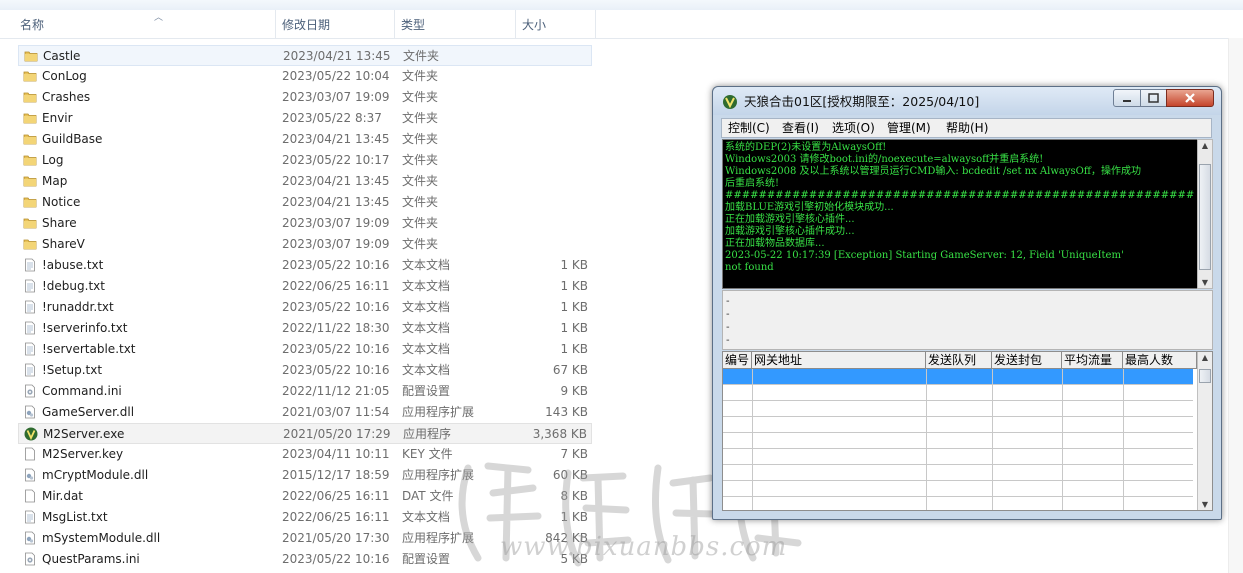 The image size is (1243, 573). Describe the element at coordinates (959, 360) in the screenshot. I see `grid-header-send-queue: 发送队列` at that location.